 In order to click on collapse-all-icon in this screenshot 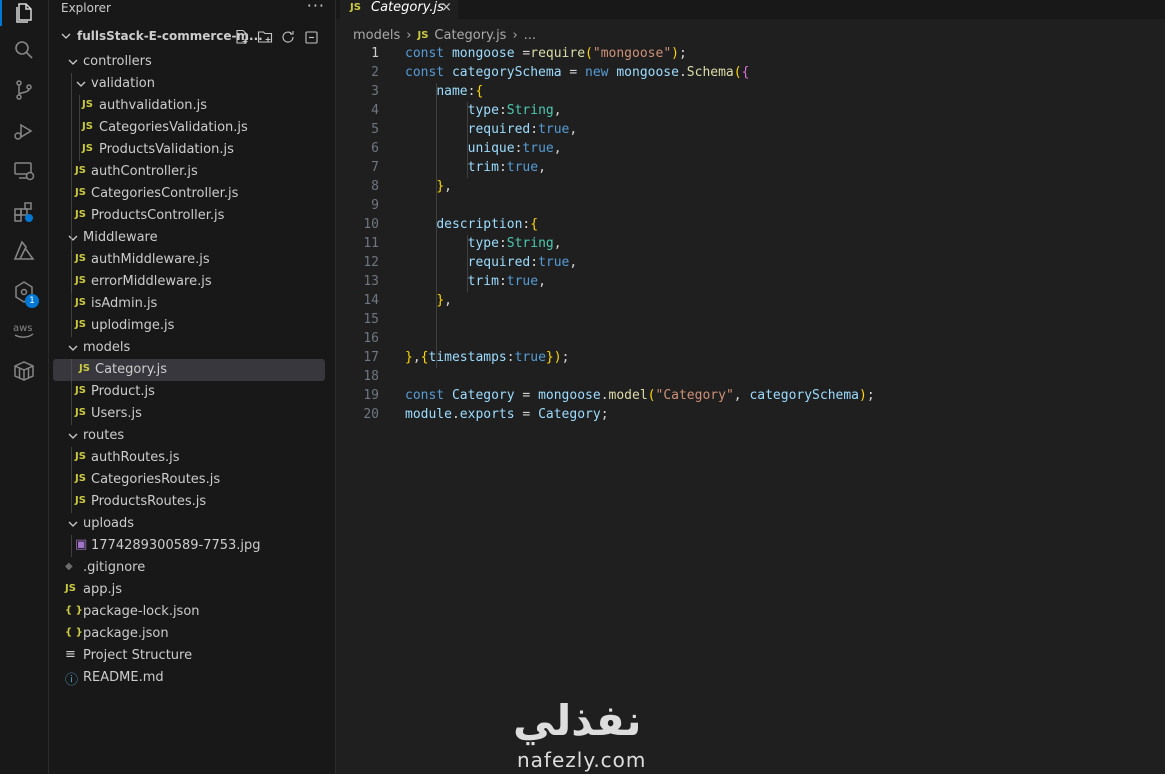, I will do `click(311, 37)`.